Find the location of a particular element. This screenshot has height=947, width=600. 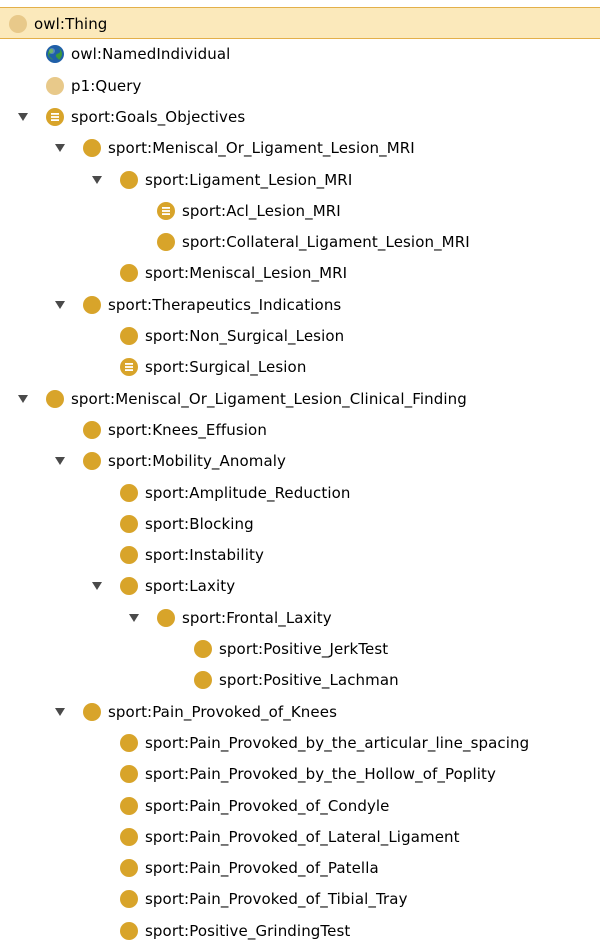

tree-node-sport-instability: sport:Instability is located at coordinates (300, 555).